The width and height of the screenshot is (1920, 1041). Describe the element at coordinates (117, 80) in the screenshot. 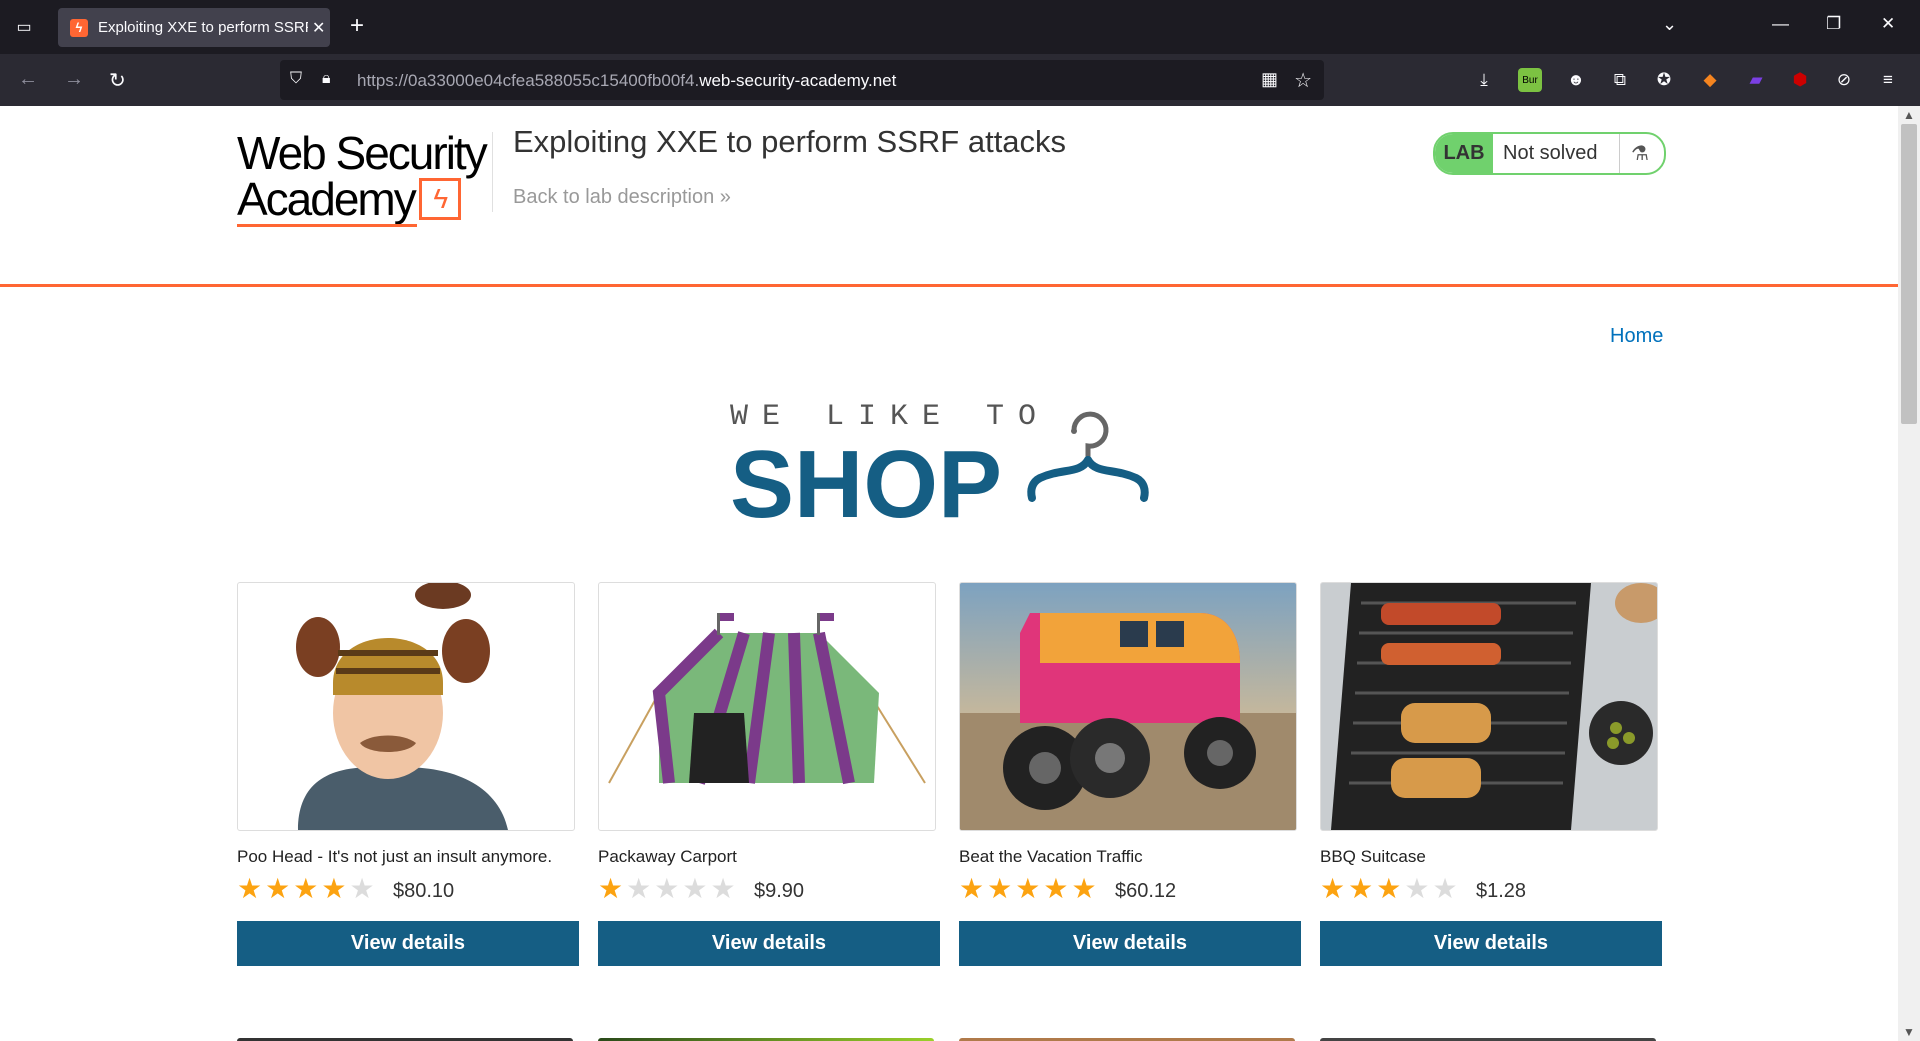

I see `reload-icon: ↻` at that location.